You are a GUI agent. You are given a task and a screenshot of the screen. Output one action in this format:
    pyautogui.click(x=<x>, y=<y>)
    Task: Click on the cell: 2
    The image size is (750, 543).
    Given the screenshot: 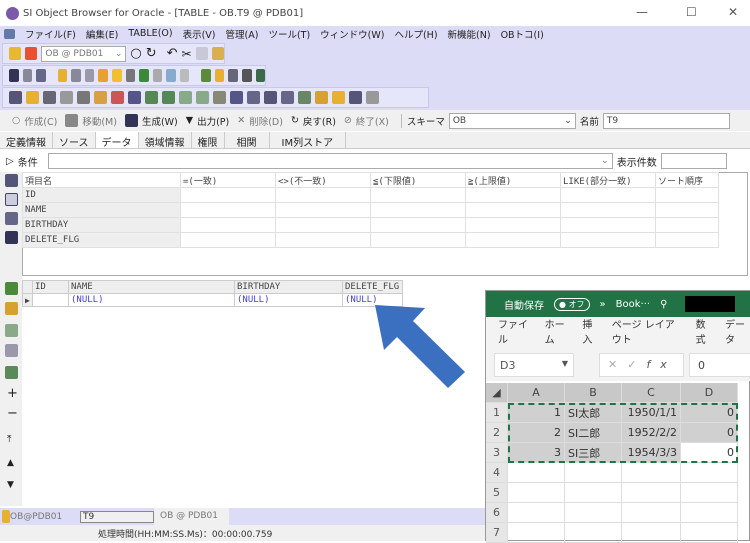 What is the action you would take?
    pyautogui.click(x=536, y=433)
    